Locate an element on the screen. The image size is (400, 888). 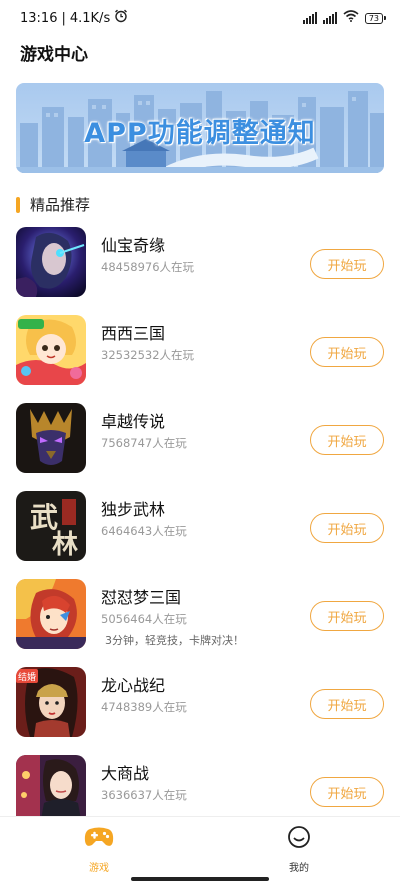
battery-icon: 73 is located at coordinates (375, 18).